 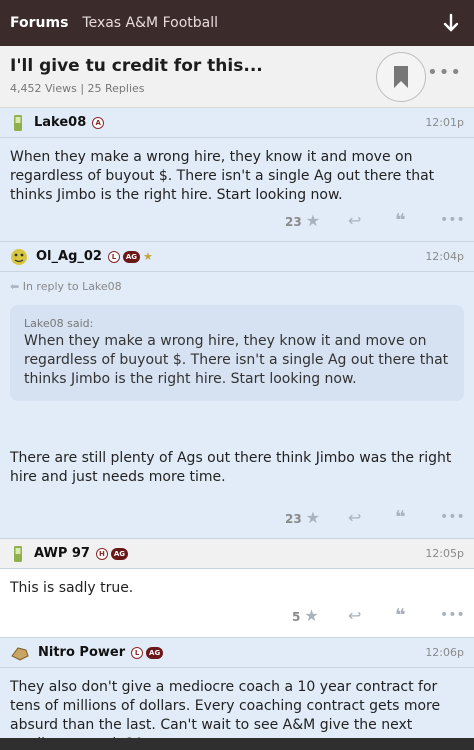 What do you see at coordinates (72, 286) in the screenshot?
I see `reply-to-text: In reply to Lake08` at bounding box center [72, 286].